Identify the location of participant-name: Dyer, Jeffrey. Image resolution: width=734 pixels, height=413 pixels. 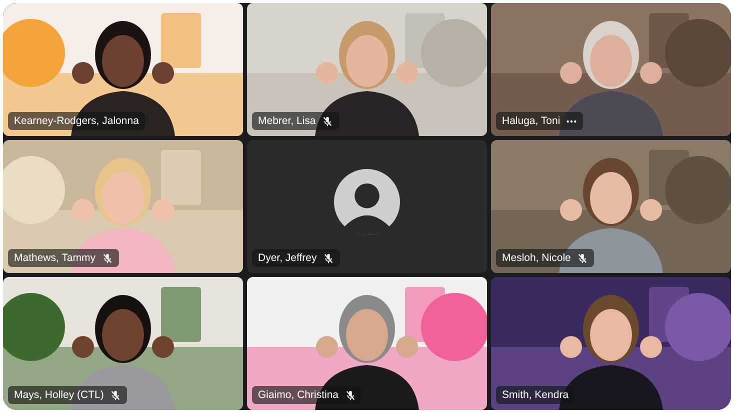
(287, 258).